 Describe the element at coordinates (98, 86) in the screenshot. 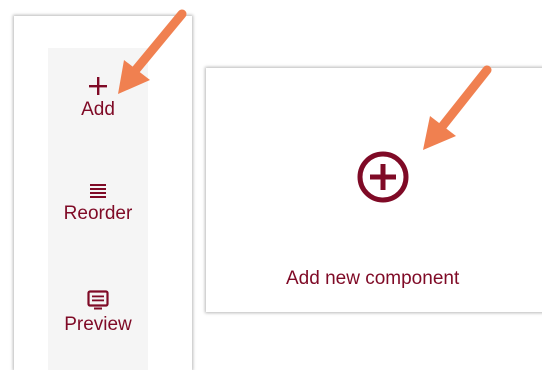

I see `plus-icon` at that location.